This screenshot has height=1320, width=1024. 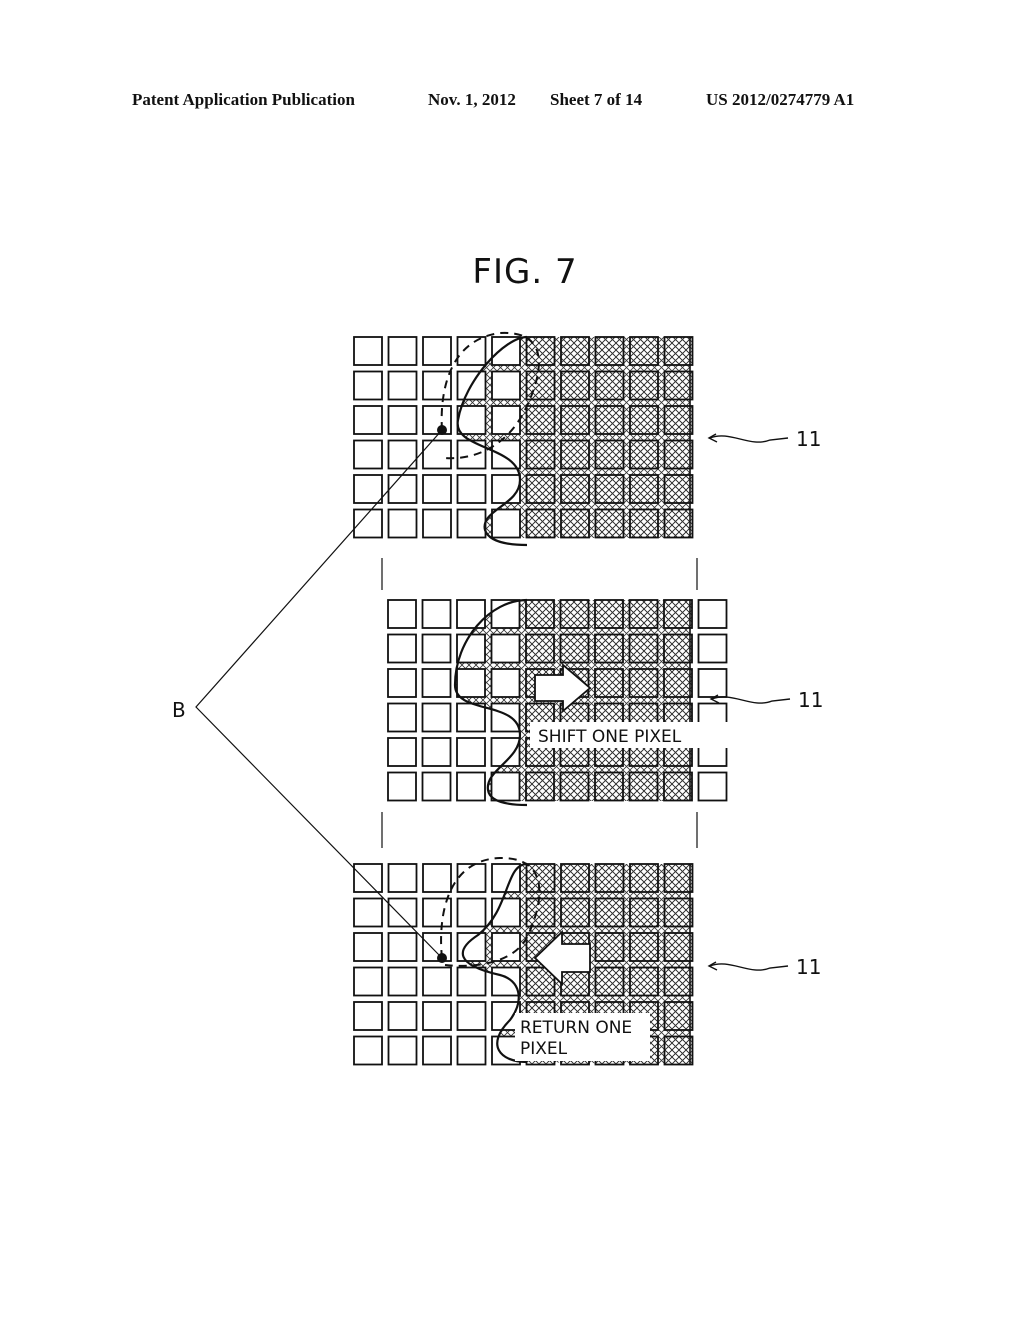 I want to click on annotation-return-line: RETURN ONE, so click(x=576, y=1028).